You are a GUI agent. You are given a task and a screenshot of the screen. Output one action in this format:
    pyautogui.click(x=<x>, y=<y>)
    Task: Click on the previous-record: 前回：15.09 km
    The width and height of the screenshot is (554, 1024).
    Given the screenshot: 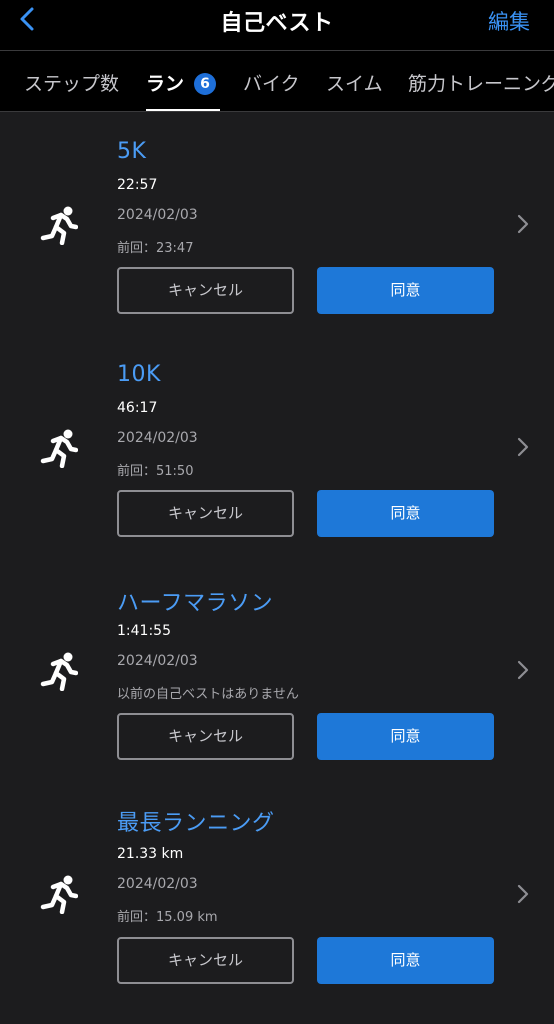 What is the action you would take?
    pyautogui.click(x=167, y=917)
    